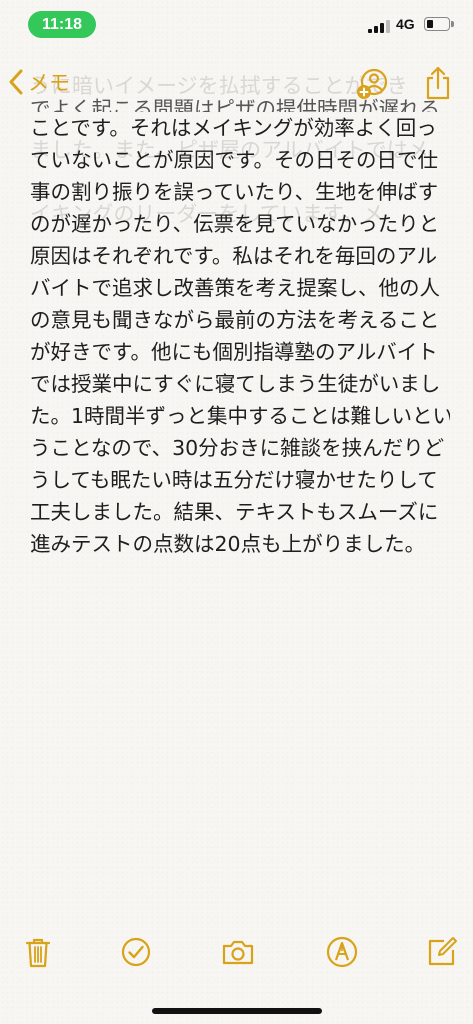 This screenshot has width=473, height=1024. What do you see at coordinates (235, 288) in the screenshot?
I see `note-line: バイトで追求し改善策を考え提案し、他の人` at bounding box center [235, 288].